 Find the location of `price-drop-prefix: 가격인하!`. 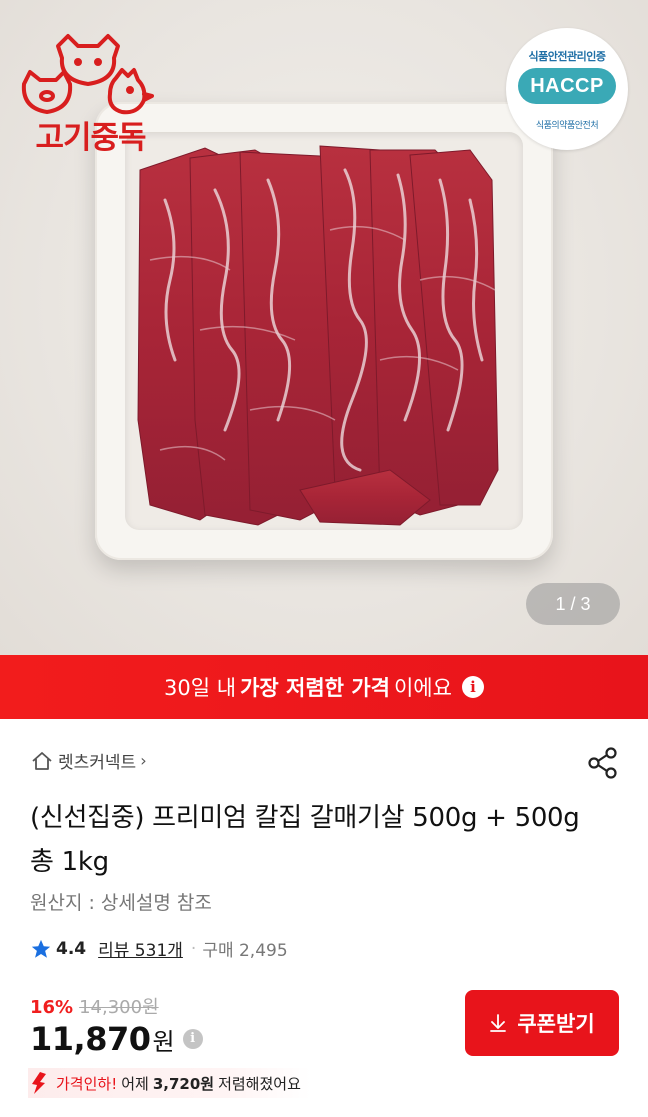

price-drop-prefix: 가격인하! is located at coordinates (87, 1083).